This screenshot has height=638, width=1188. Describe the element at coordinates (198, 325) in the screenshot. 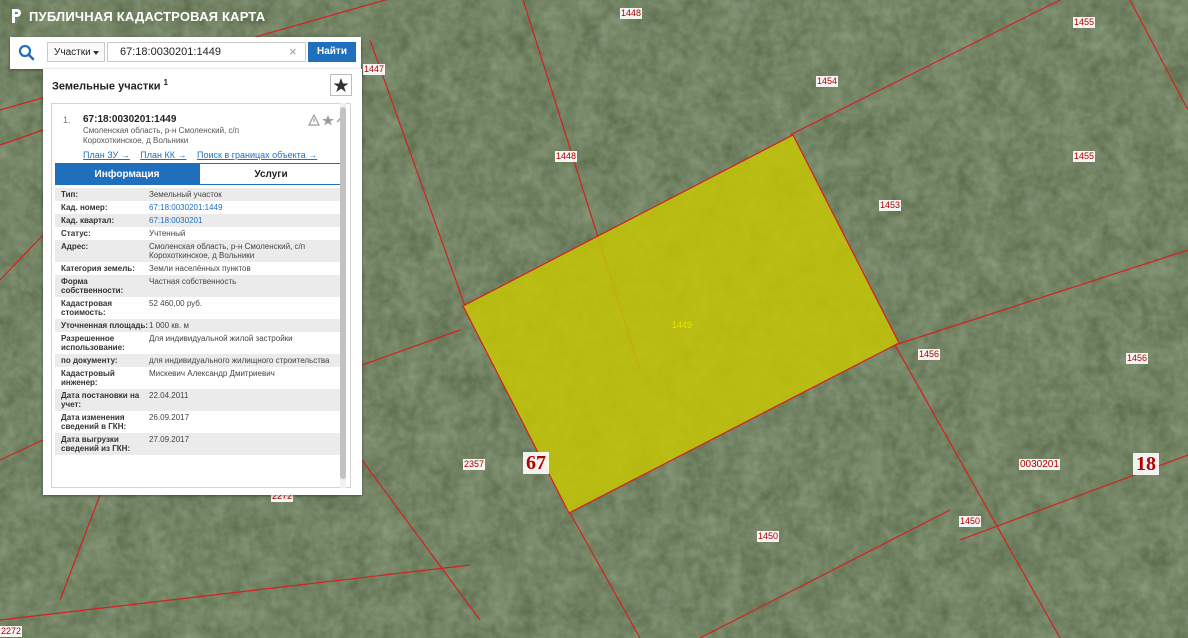

I see `info-row: Уточненная площадь: 1 000 кв. м` at that location.